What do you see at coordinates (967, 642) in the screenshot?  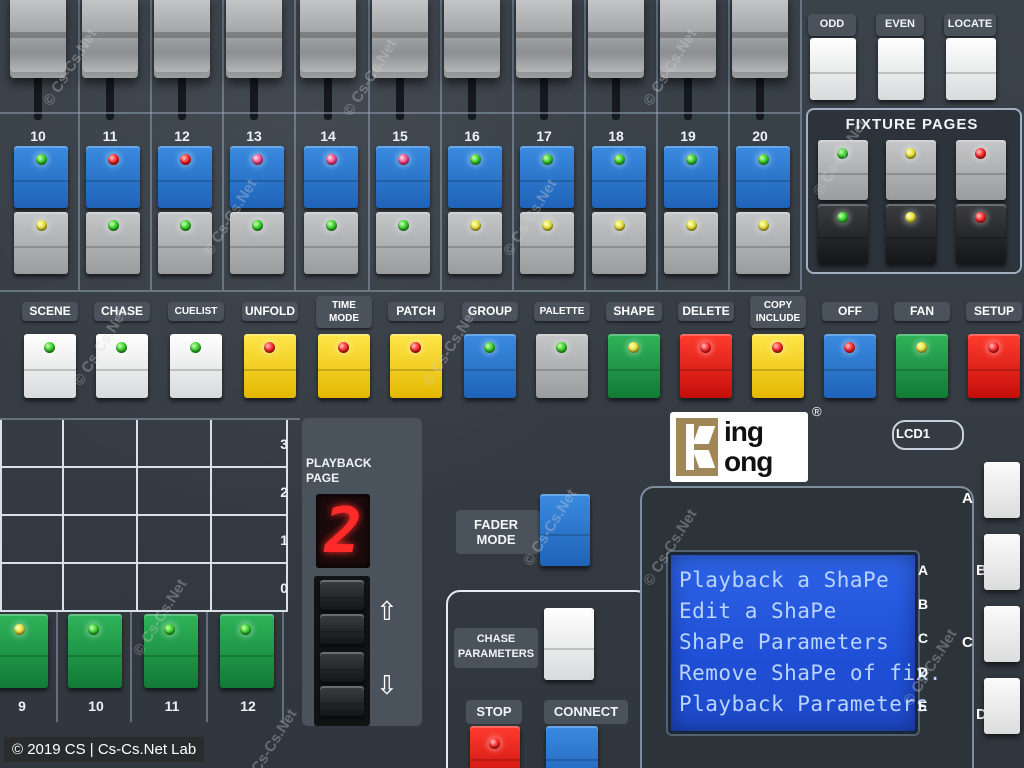 I see `outer-key-label-c: C` at bounding box center [967, 642].